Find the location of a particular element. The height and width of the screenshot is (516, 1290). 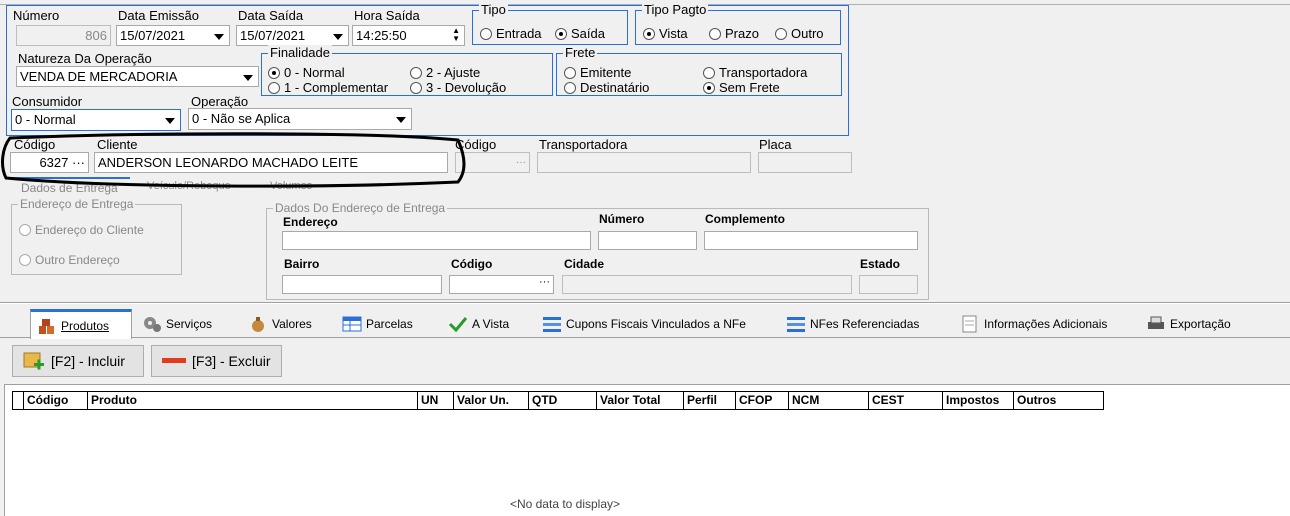

radio-finalidade-ajuste: 2 - Ajuste is located at coordinates (445, 72).